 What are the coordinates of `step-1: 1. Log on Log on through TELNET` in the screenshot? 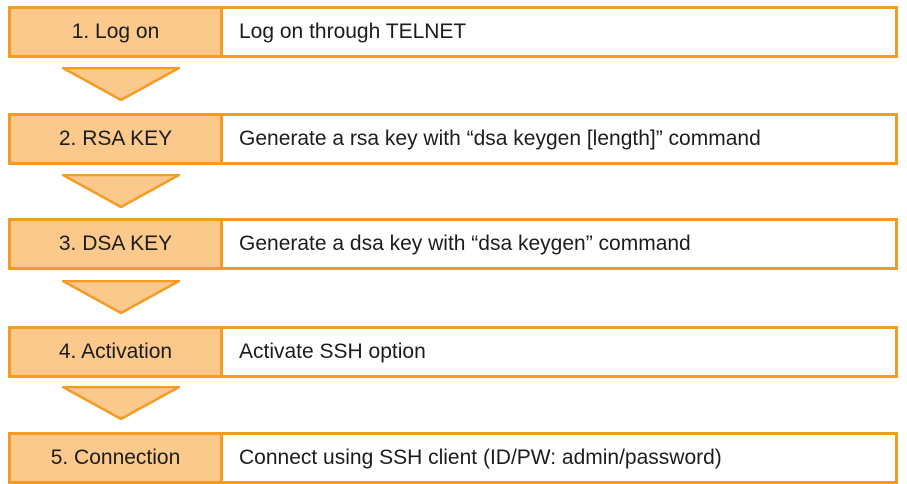 It's located at (453, 32).